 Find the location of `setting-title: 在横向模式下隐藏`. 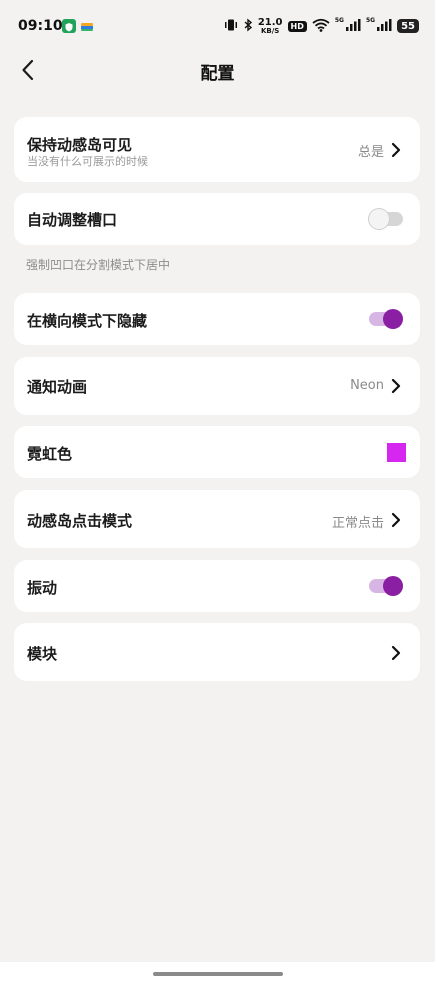

setting-title: 在横向模式下隐藏 is located at coordinates (87, 321).